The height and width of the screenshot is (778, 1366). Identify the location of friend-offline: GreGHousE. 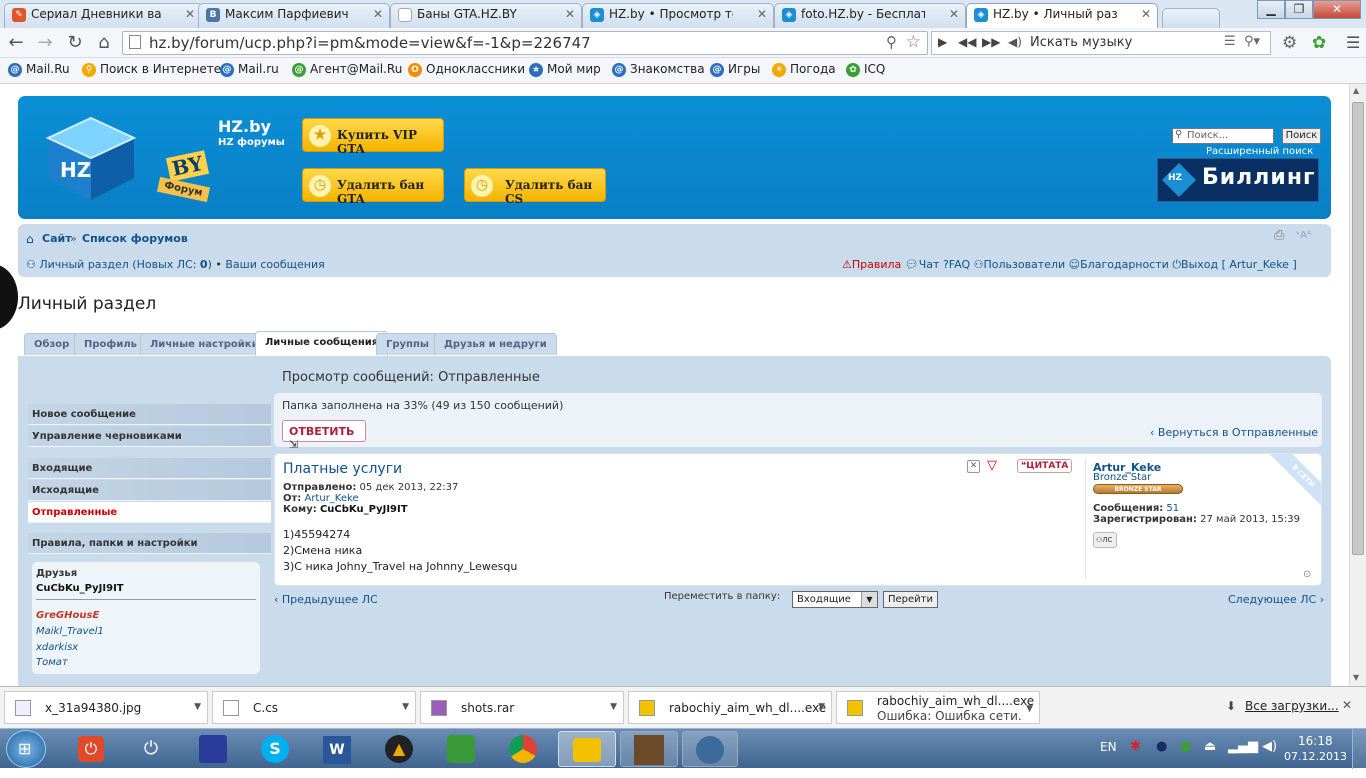
(67, 615).